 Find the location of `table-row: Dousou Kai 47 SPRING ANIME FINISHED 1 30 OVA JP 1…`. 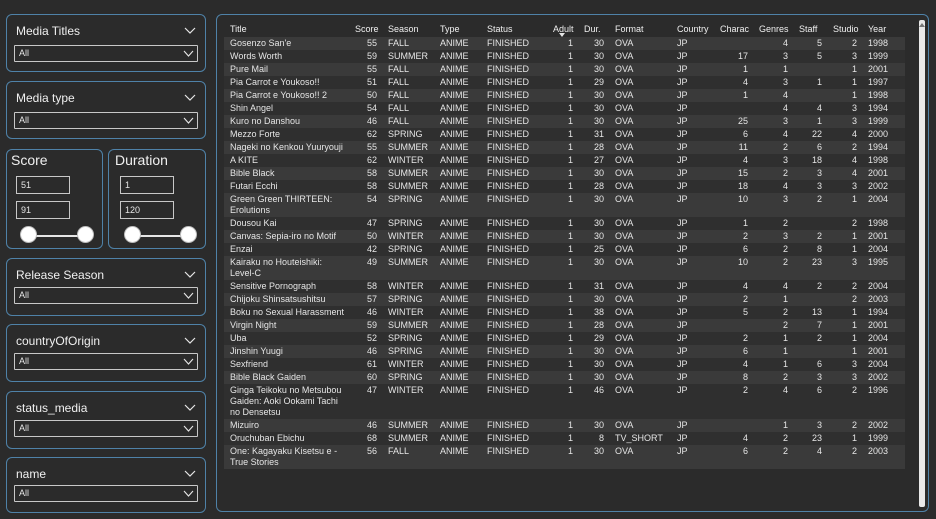

table-row: Dousou Kai 47 SPRING ANIME FINISHED 1 30 OVA JP 1… is located at coordinates (564, 223).